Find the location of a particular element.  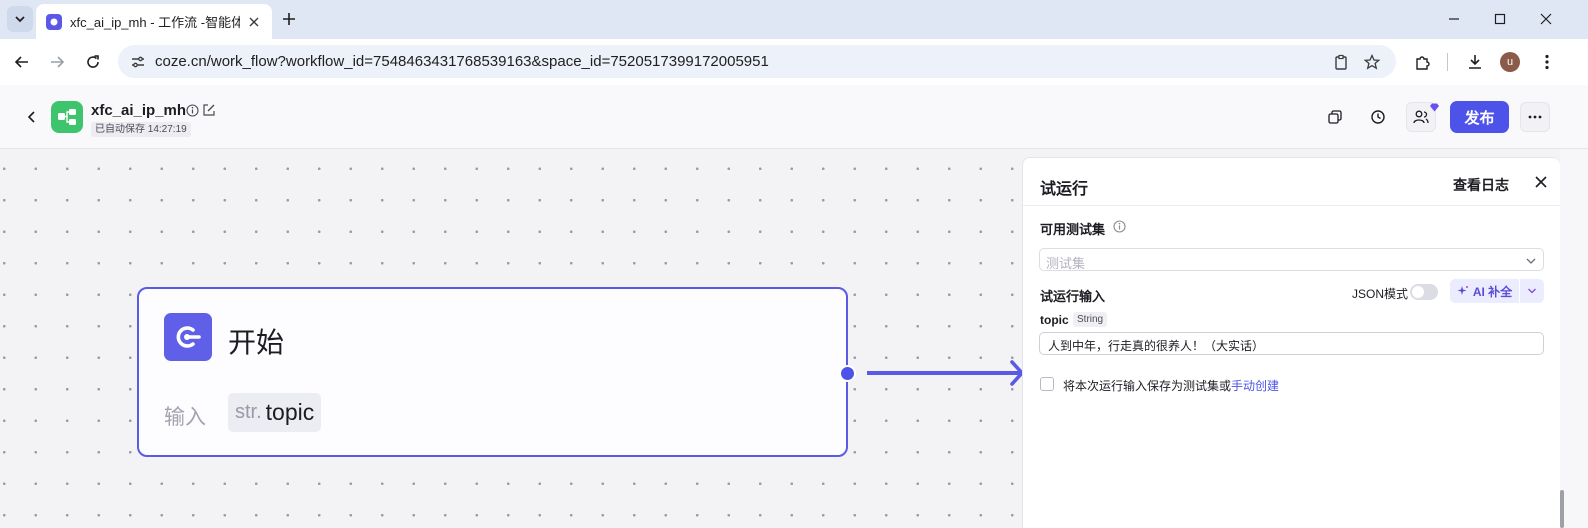

ai-complete-label: AI 补全 is located at coordinates (1492, 291).